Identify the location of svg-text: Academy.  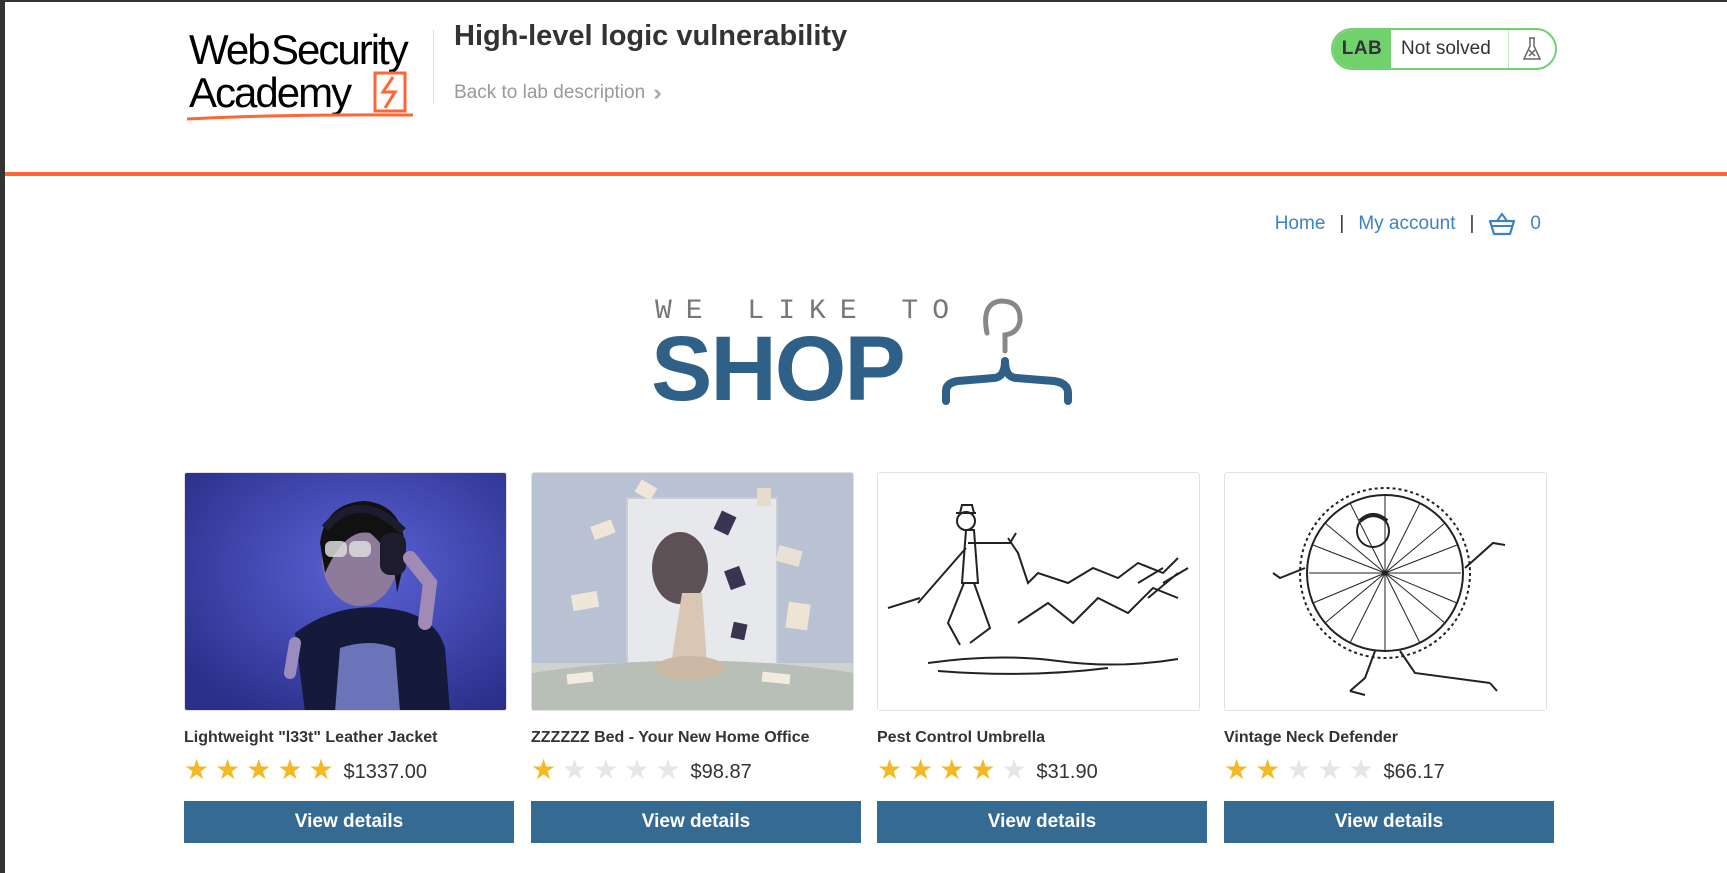
(270, 92).